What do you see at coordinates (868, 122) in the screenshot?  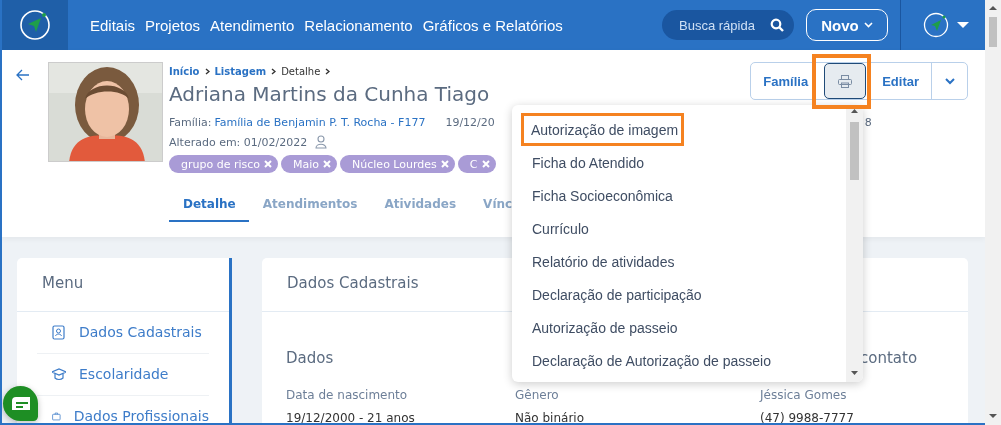 I see `meta-text: 8` at bounding box center [868, 122].